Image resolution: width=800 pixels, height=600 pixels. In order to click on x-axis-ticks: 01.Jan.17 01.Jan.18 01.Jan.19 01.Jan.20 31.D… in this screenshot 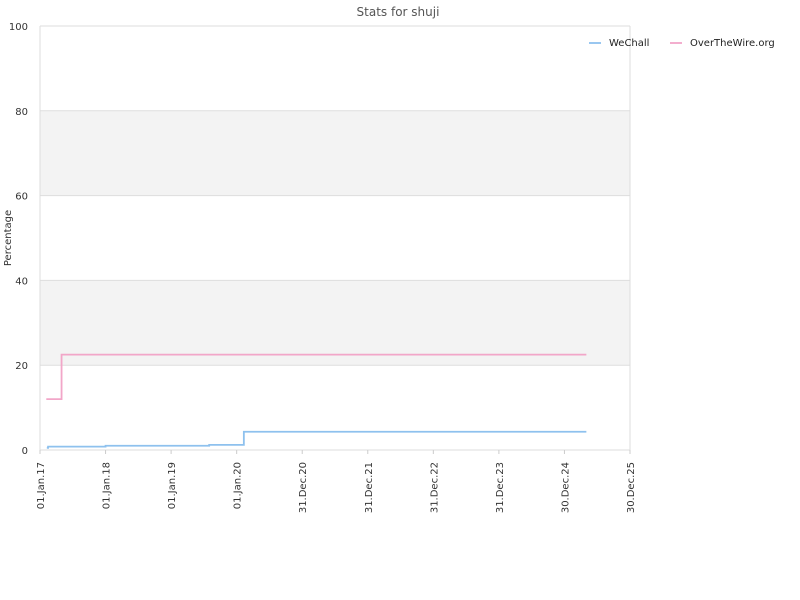, I will do `click(336, 481)`.